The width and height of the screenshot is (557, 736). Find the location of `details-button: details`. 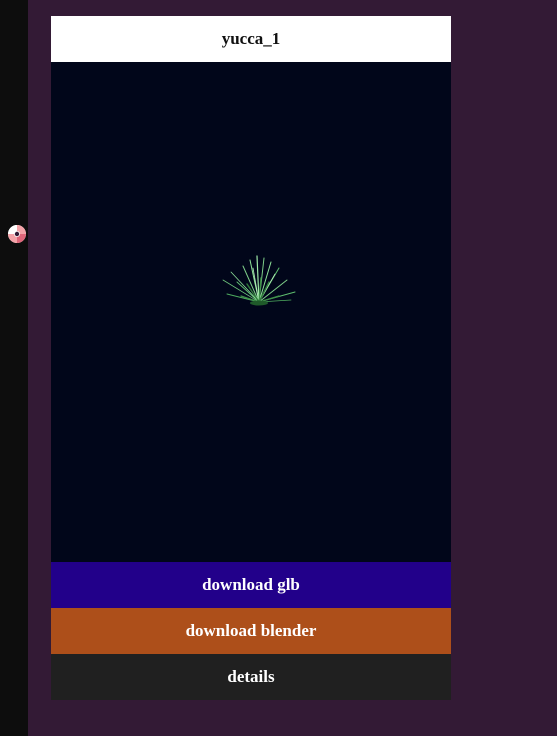

details-button: details is located at coordinates (251, 677).